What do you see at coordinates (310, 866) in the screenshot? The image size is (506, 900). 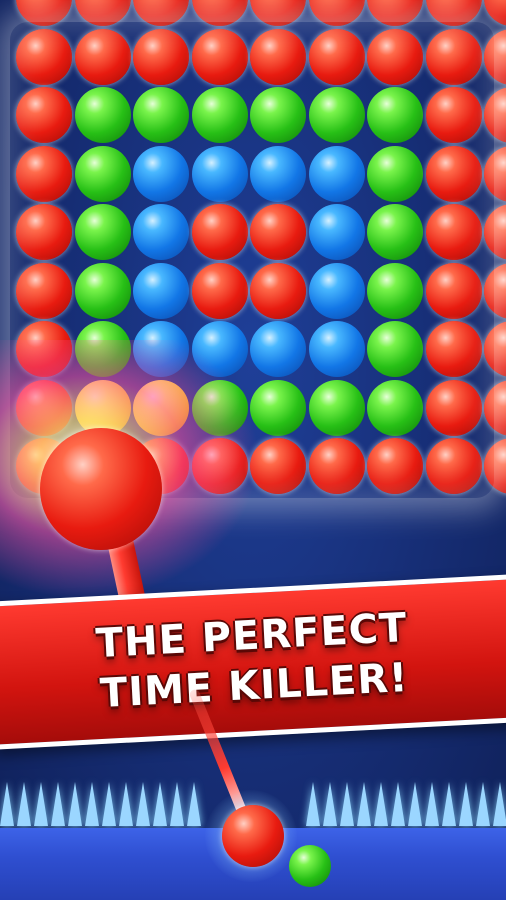 I see `next-bubble` at bounding box center [310, 866].